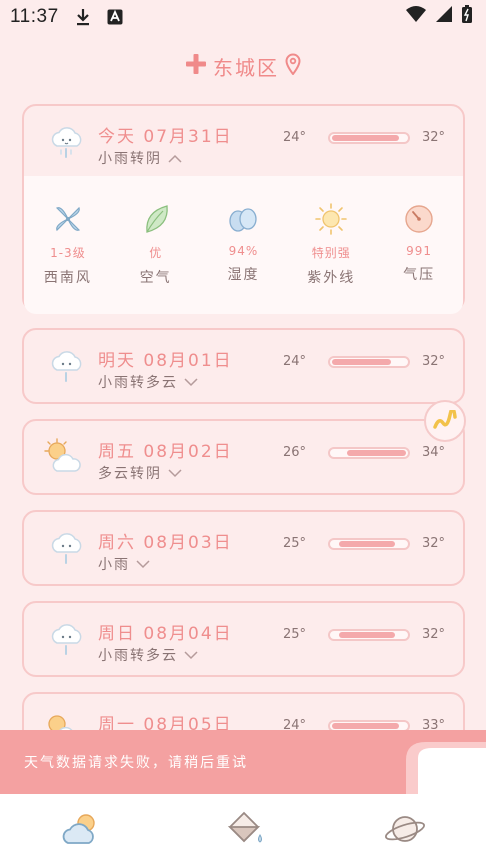 This screenshot has height=864, width=486. What do you see at coordinates (419, 251) in the screenshot?
I see `detail-value: 991` at bounding box center [419, 251].